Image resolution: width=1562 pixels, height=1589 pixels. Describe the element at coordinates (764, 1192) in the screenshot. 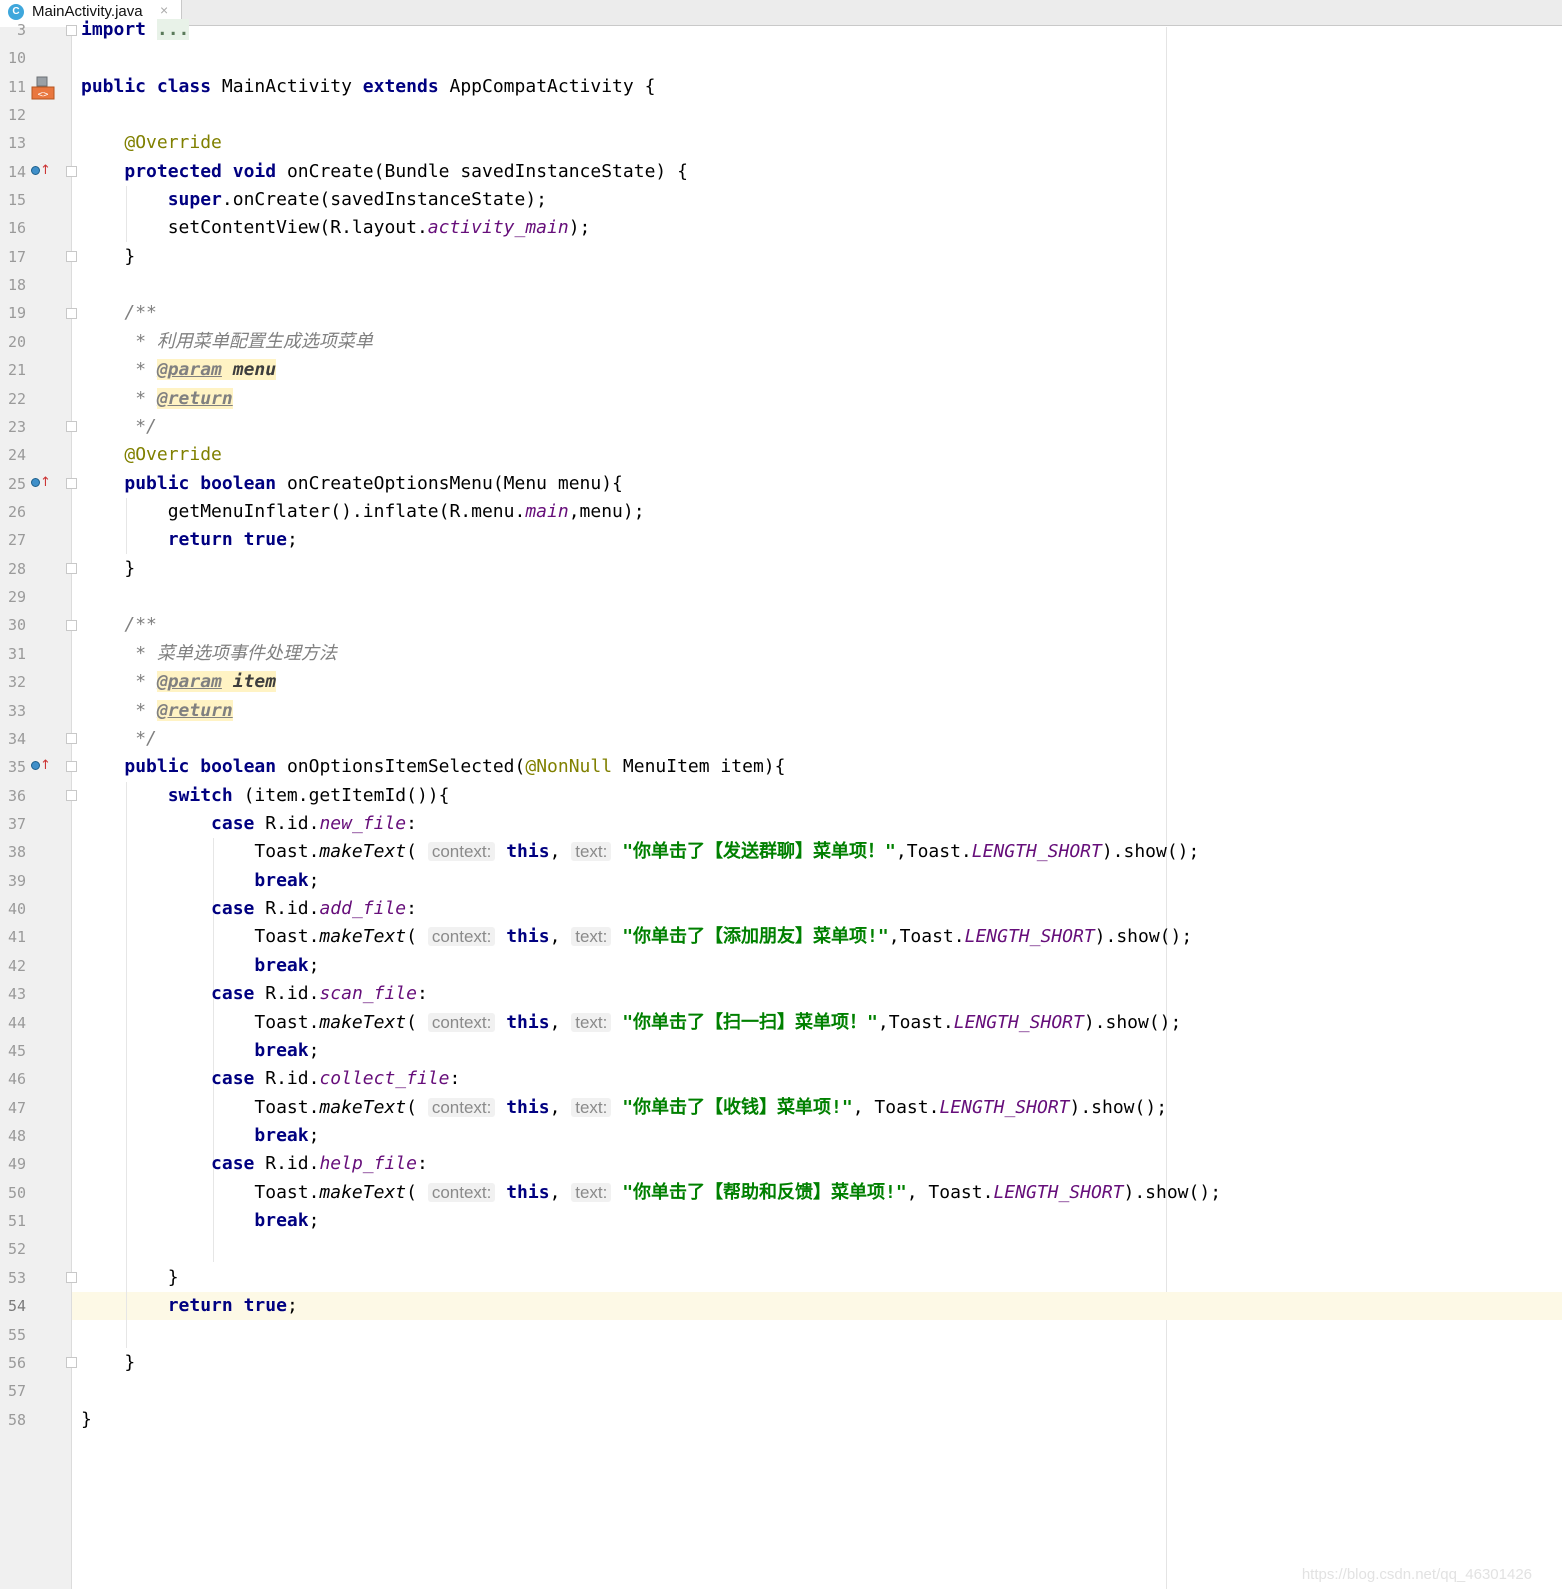

I see `string-literal: "你单击了【帮助和反馈】菜单项!"` at that location.